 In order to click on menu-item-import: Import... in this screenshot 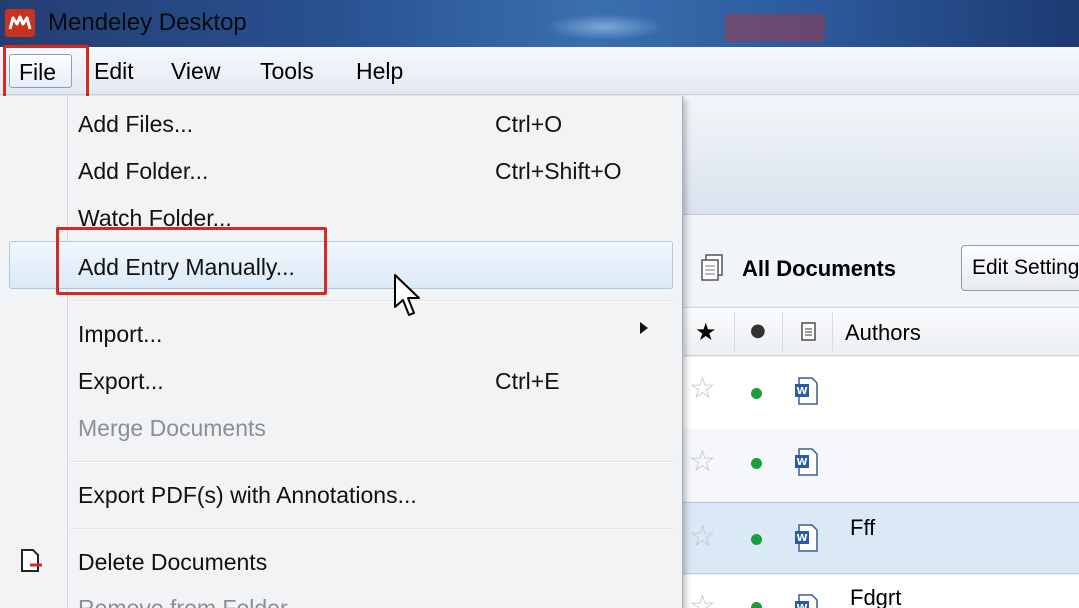, I will do `click(120, 334)`.